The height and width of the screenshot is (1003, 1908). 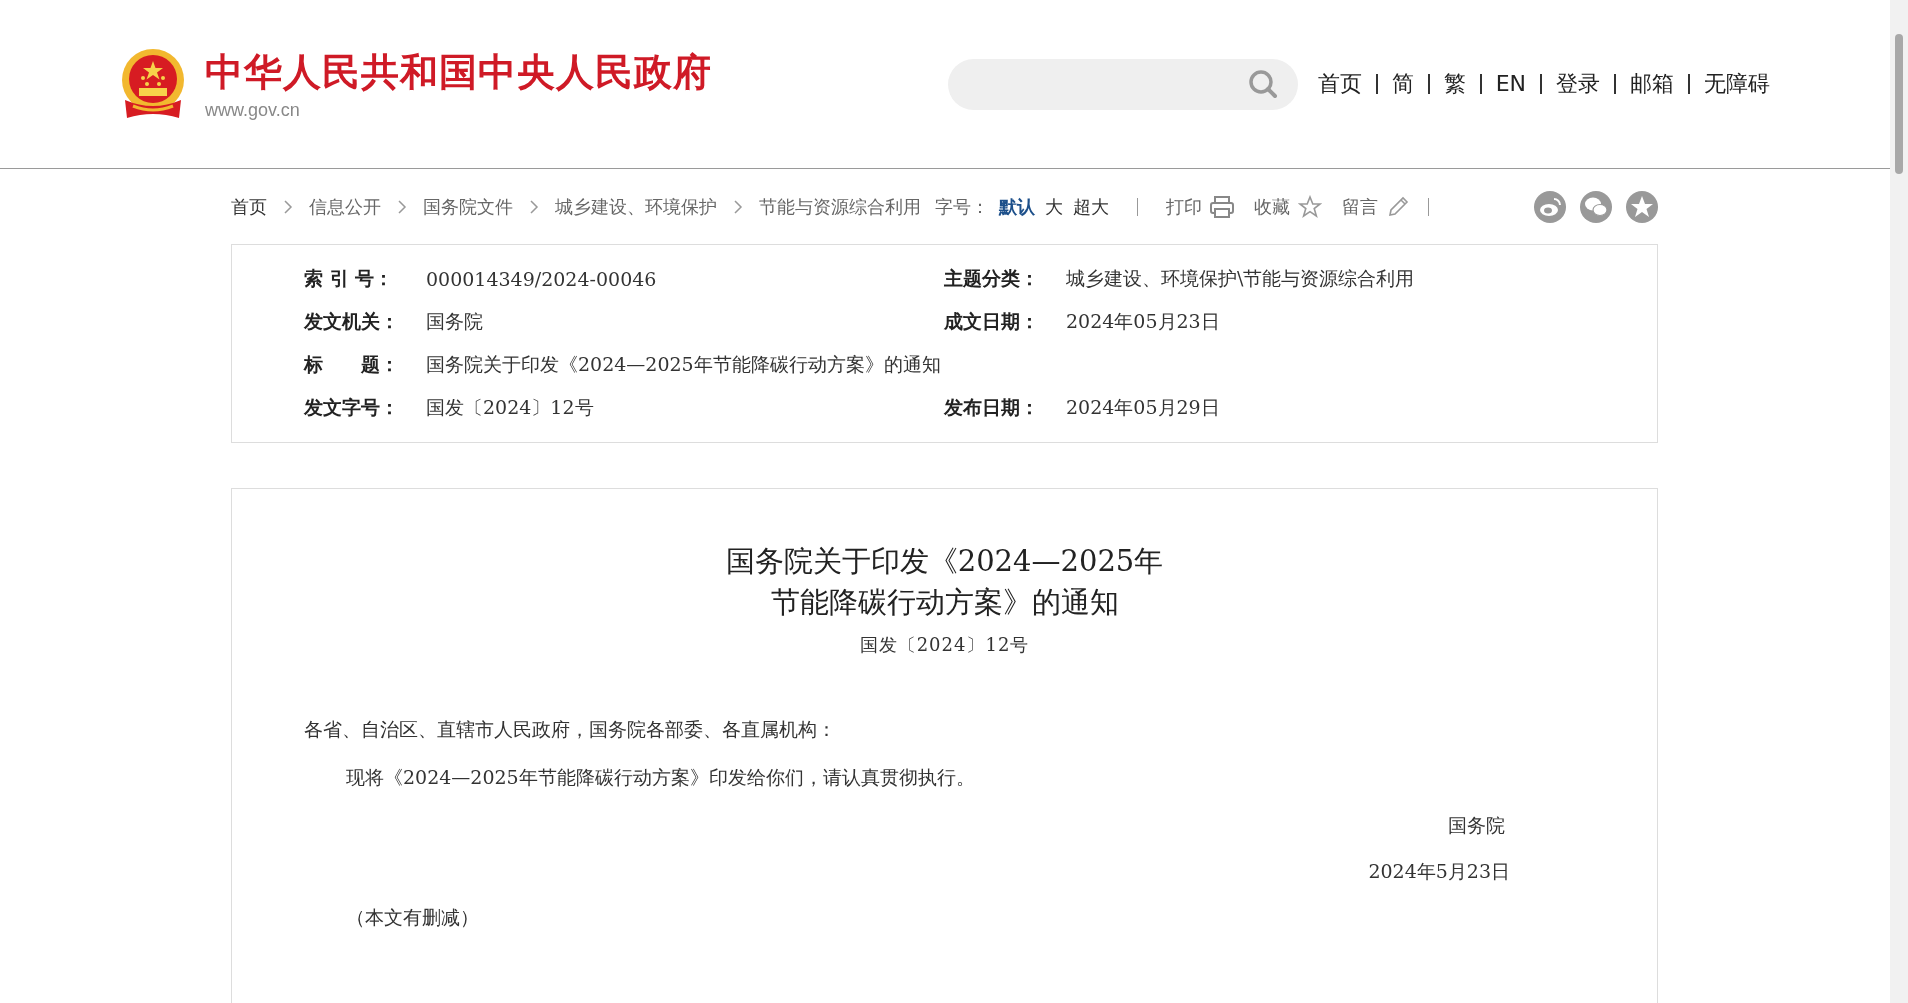 What do you see at coordinates (1122, 84) in the screenshot?
I see `search-field` at bounding box center [1122, 84].